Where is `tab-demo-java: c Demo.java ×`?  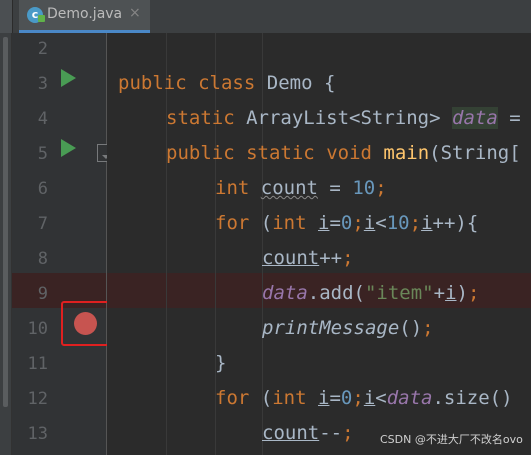
tab-demo-java: c Demo.java × is located at coordinates (84, 16).